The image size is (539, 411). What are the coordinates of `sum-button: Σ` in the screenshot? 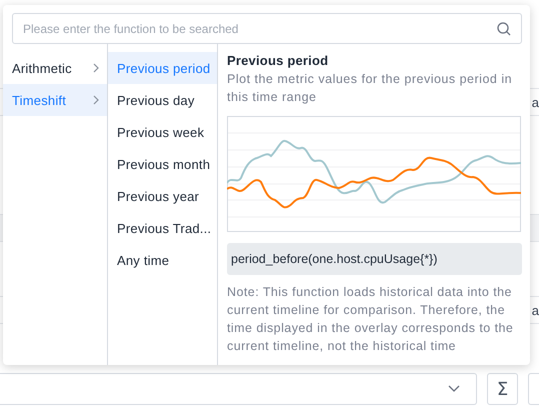 It's located at (502, 389).